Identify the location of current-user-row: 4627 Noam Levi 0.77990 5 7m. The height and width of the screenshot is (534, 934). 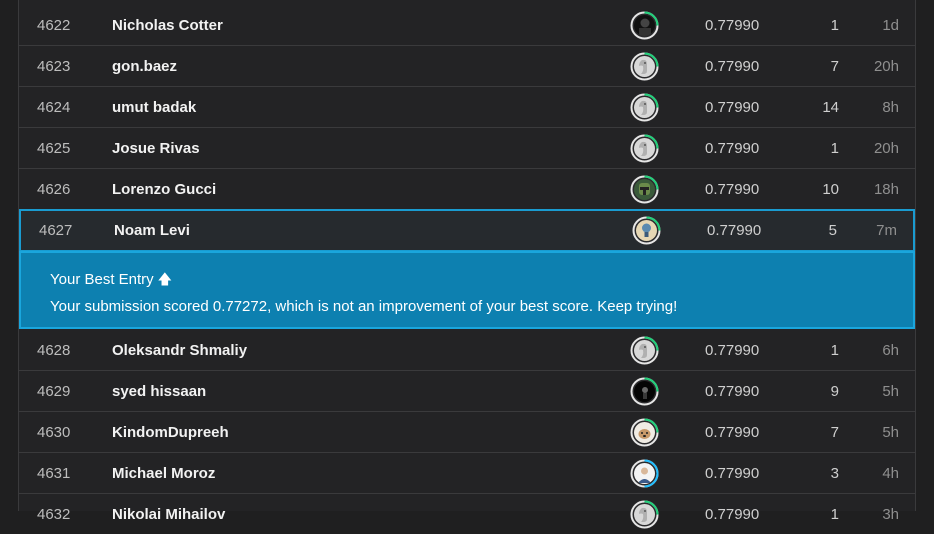
(467, 230).